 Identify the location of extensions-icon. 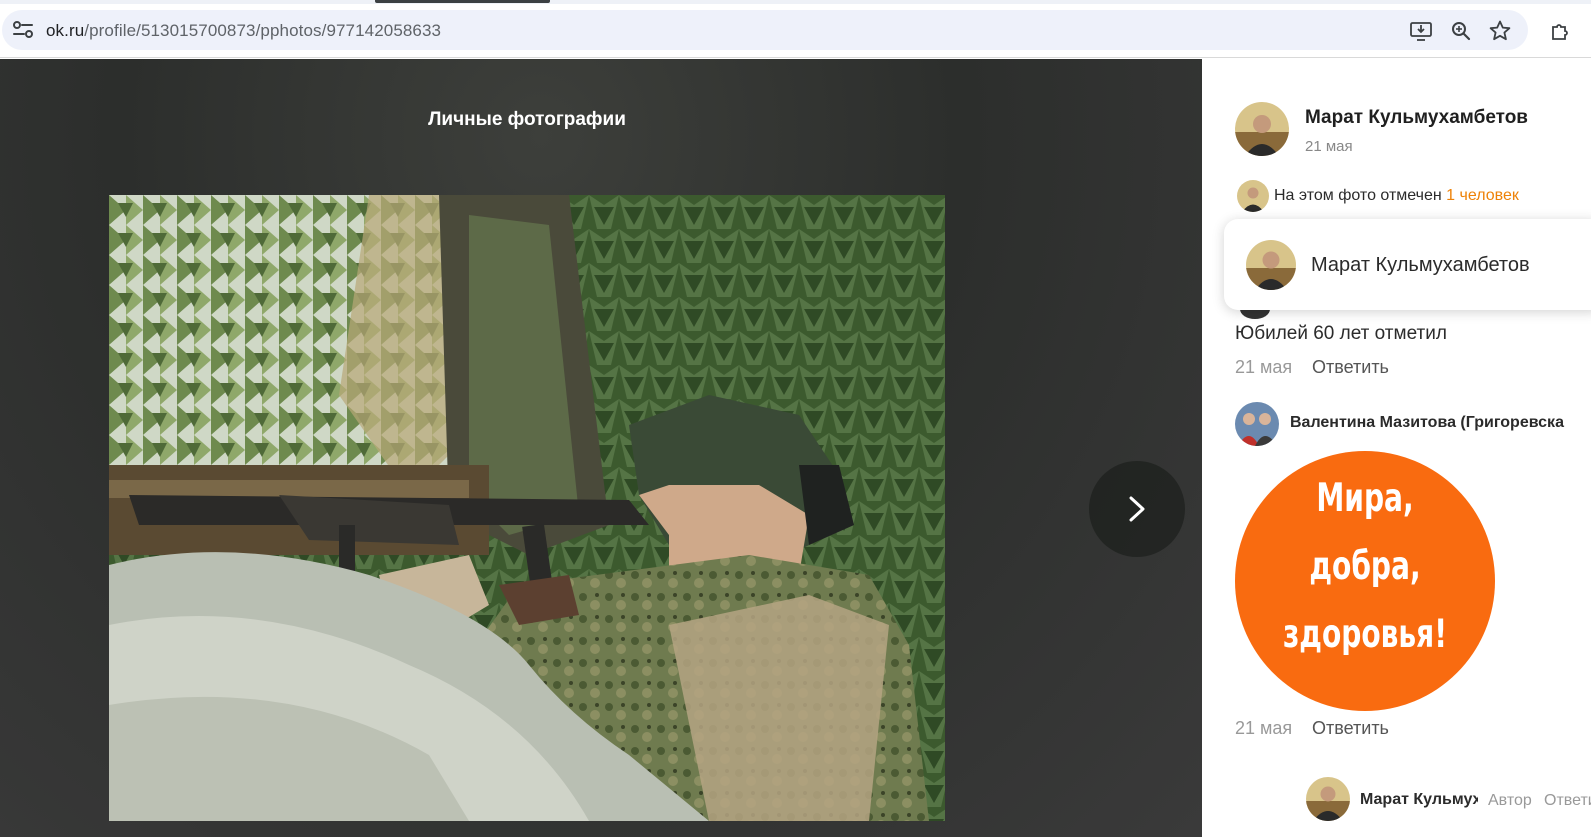
(1560, 30).